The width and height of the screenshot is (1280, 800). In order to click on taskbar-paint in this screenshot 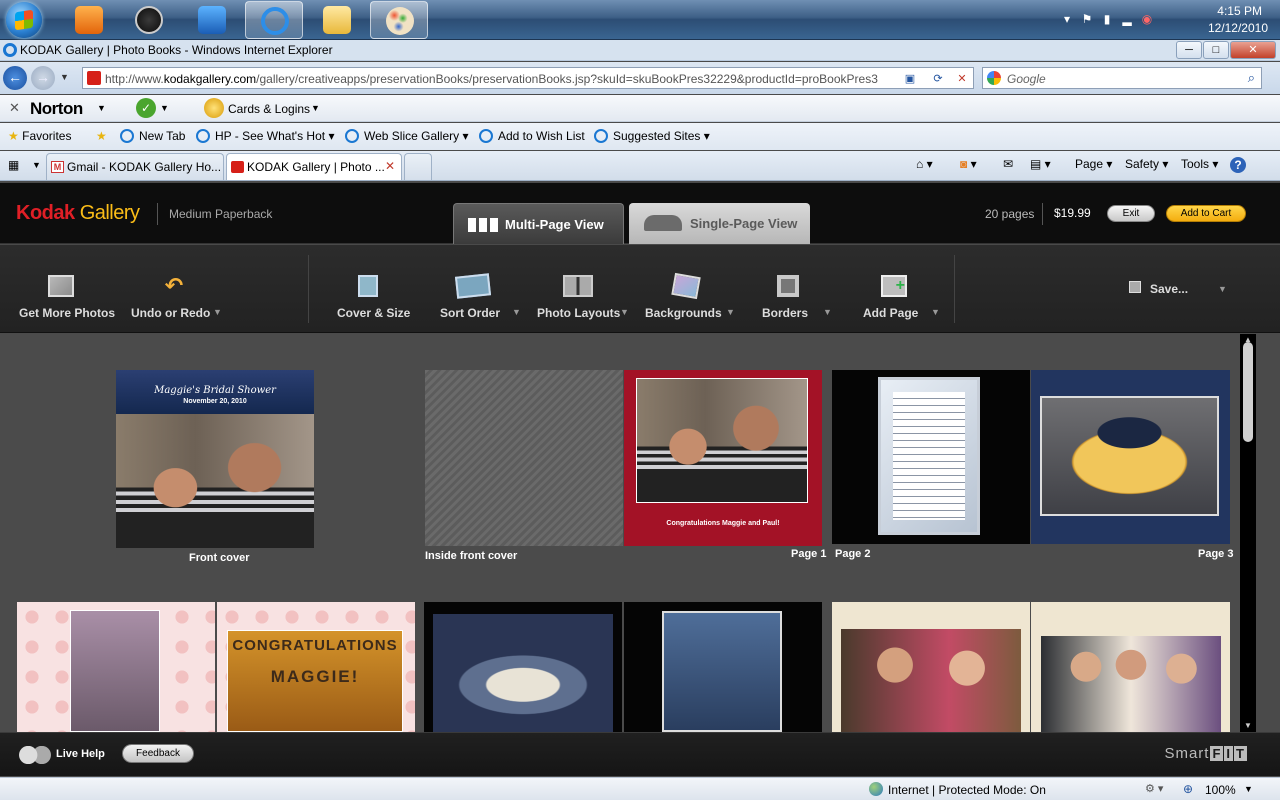, I will do `click(399, 20)`.